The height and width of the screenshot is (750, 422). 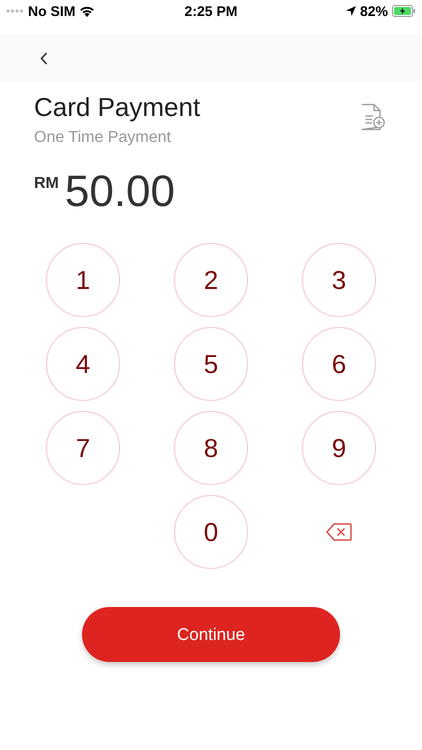 What do you see at coordinates (211, 448) in the screenshot?
I see `digit-key: 8` at bounding box center [211, 448].